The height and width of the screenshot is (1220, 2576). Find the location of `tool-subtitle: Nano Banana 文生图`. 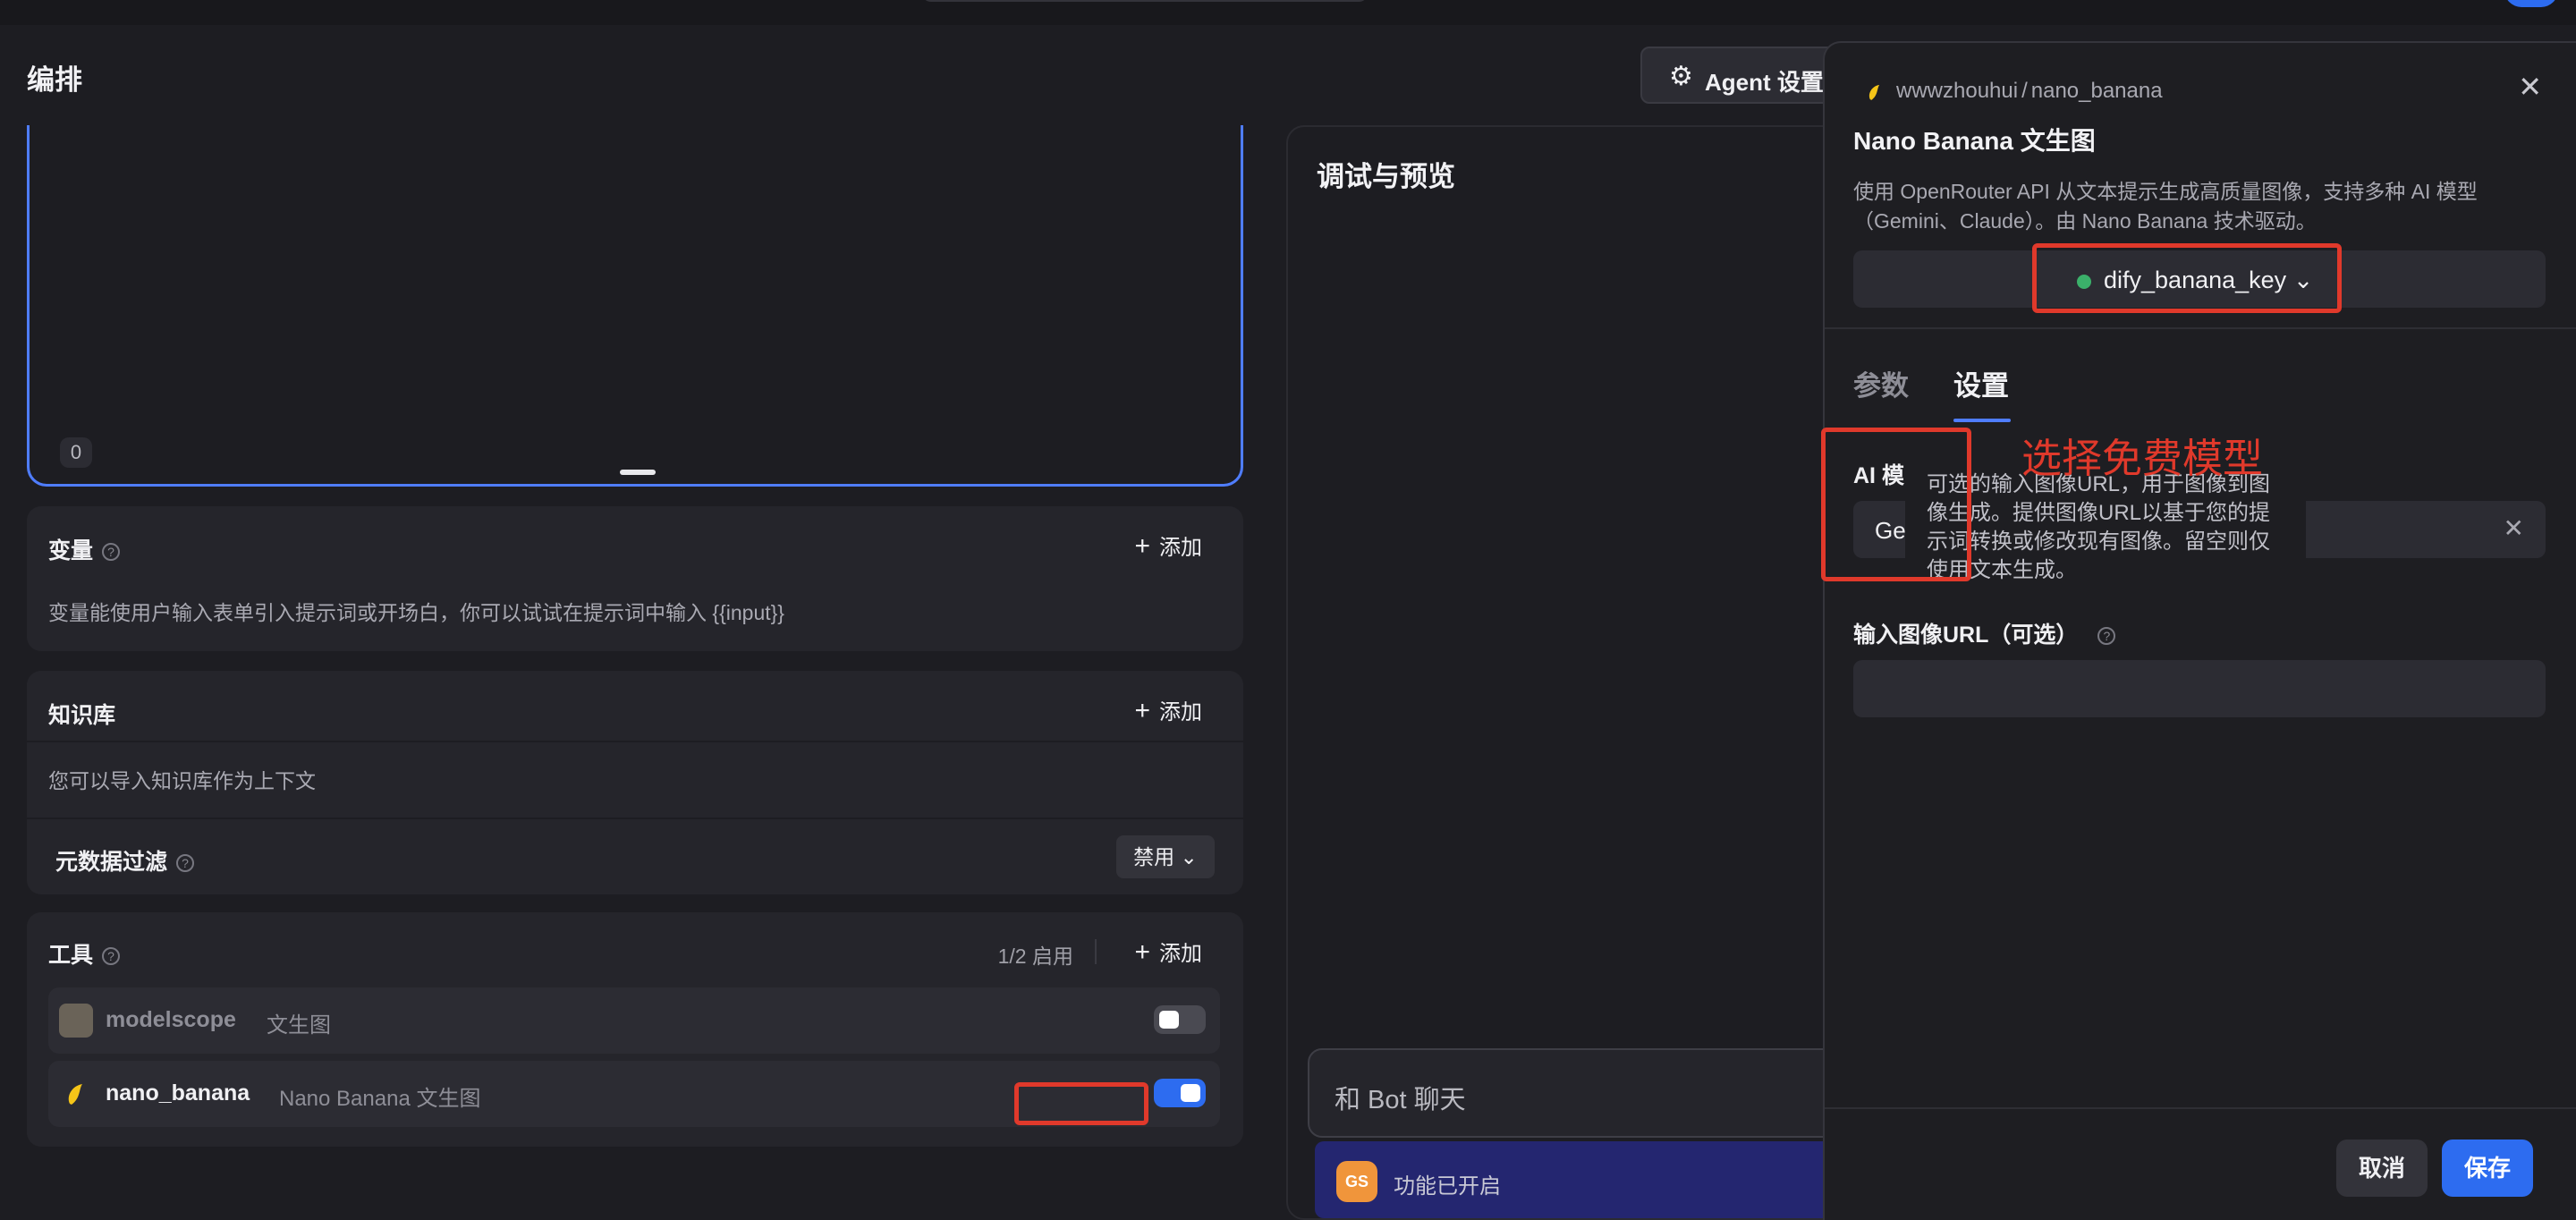

tool-subtitle: Nano Banana 文生图 is located at coordinates (380, 1099).